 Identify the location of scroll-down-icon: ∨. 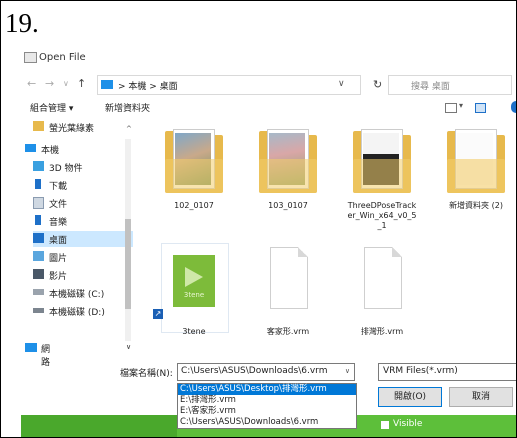
(128, 347).